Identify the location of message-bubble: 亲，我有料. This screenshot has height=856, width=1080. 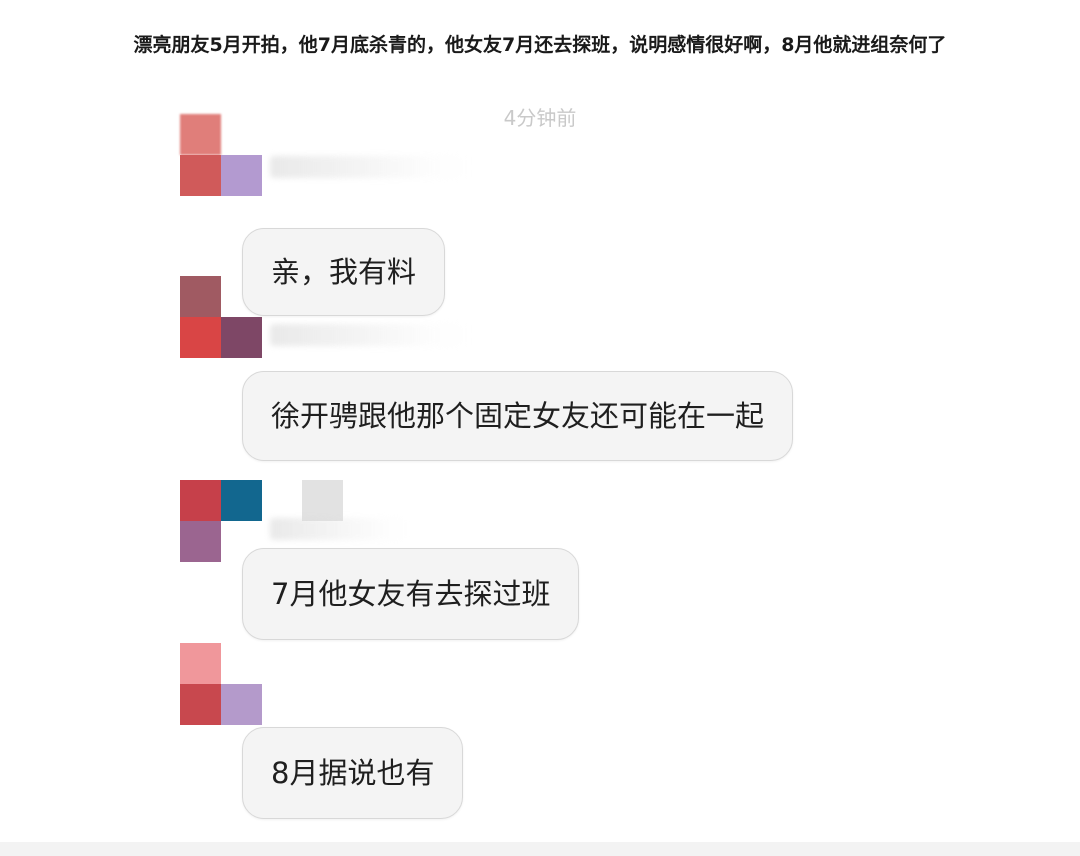
(344, 272).